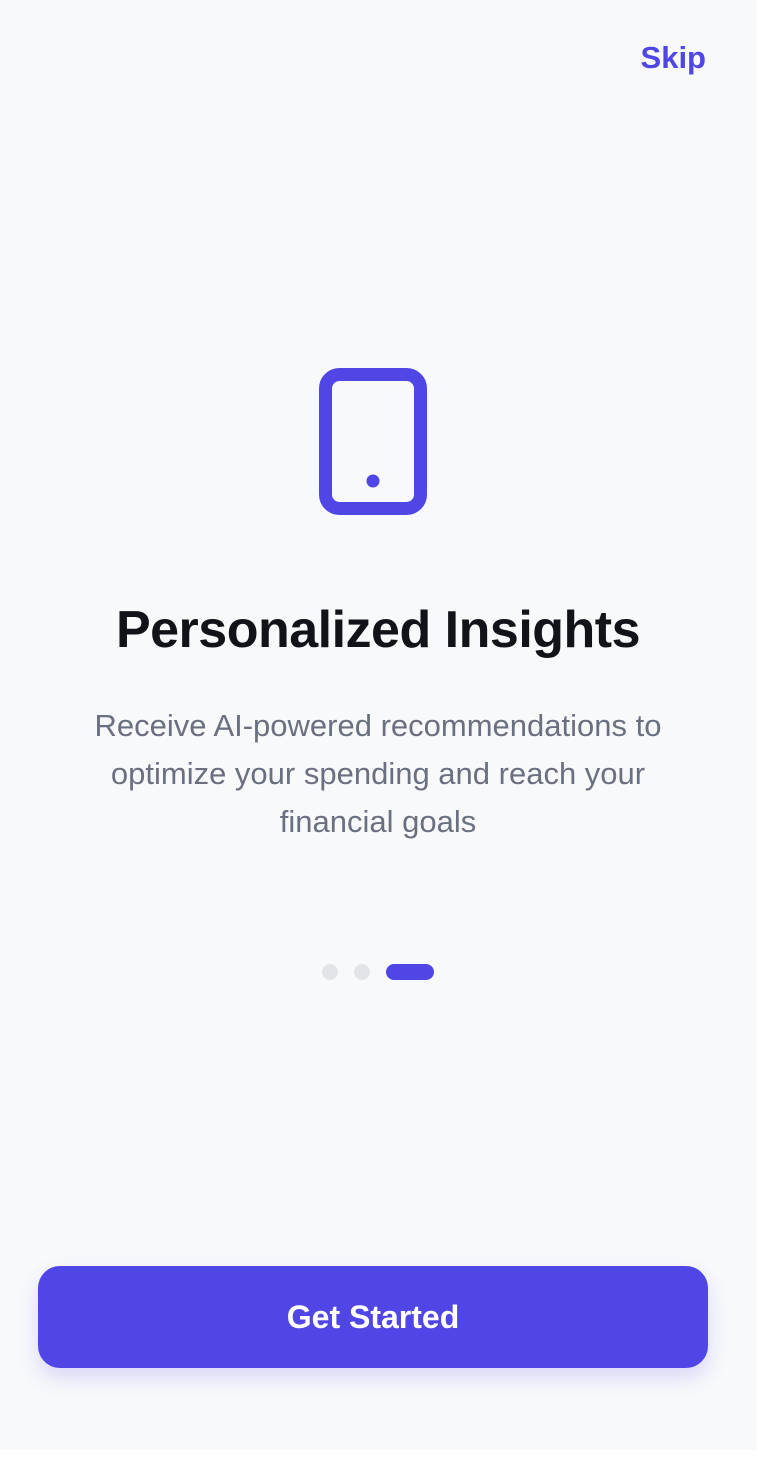  What do you see at coordinates (373, 1317) in the screenshot?
I see `get-started-button: Get Started` at bounding box center [373, 1317].